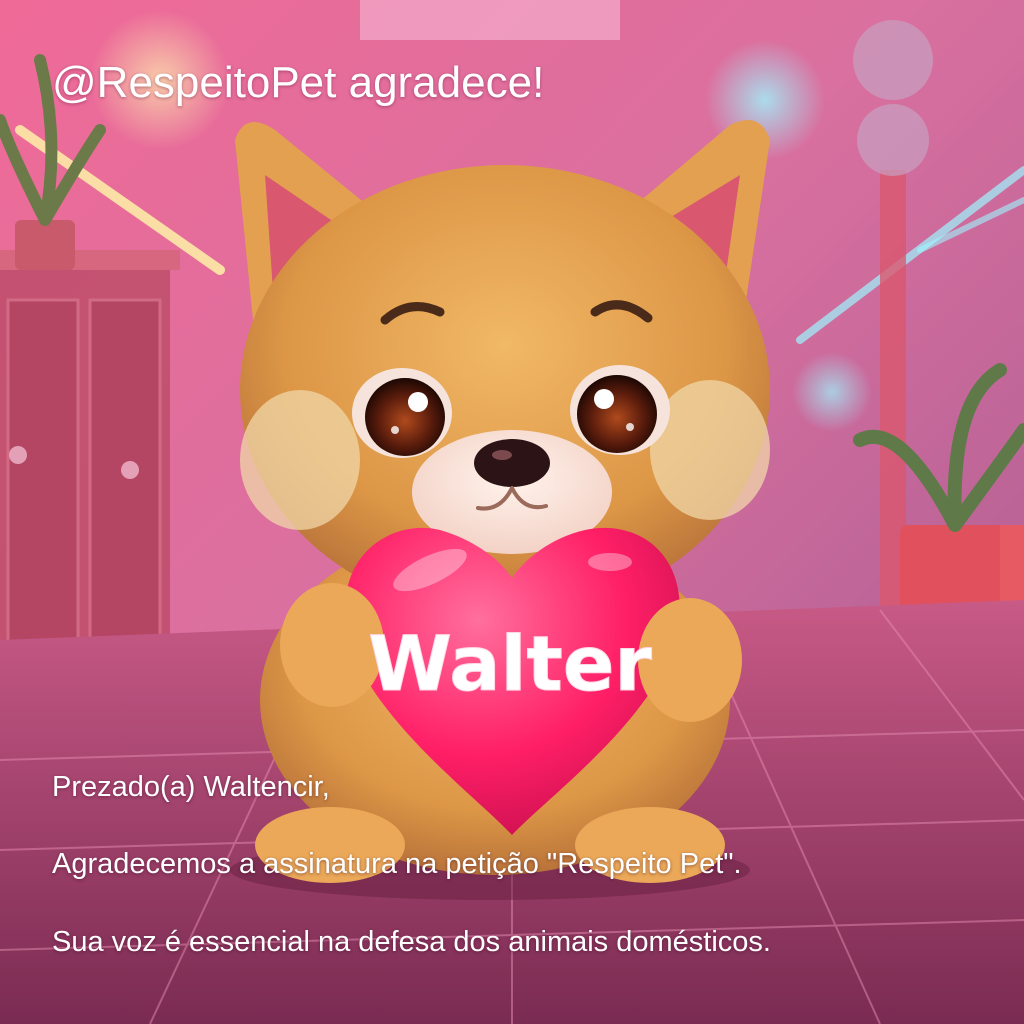 The width and height of the screenshot is (1024, 1024). What do you see at coordinates (298, 82) in the screenshot?
I see `page-title: @RespeitoPet agradece!` at bounding box center [298, 82].